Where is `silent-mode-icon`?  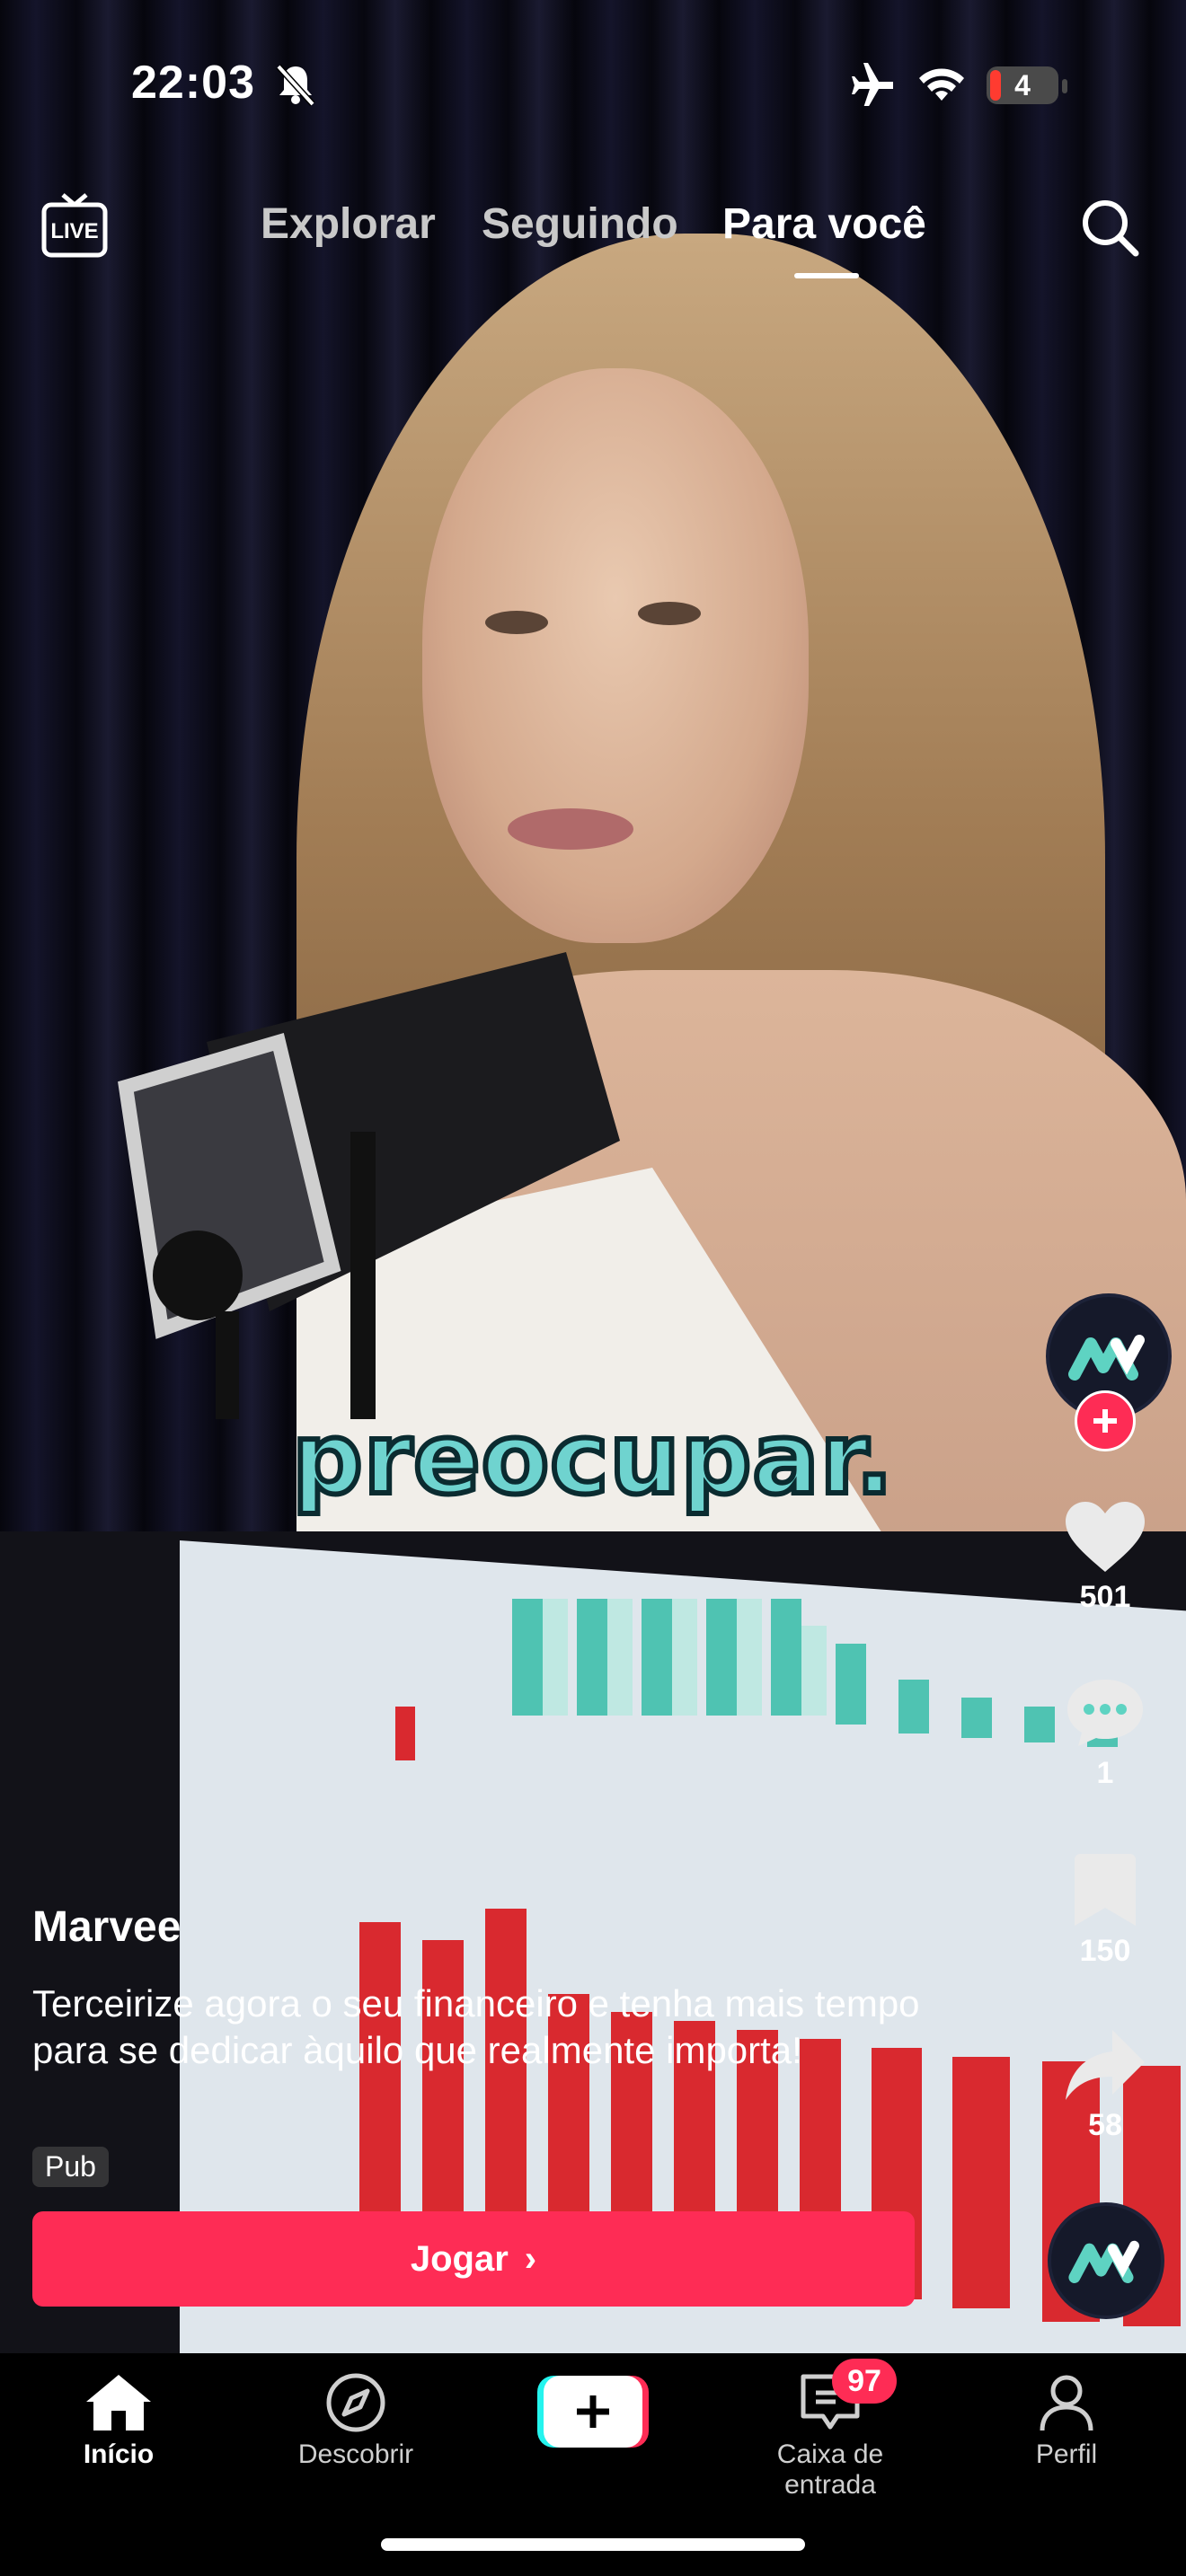 silent-mode-icon is located at coordinates (295, 85).